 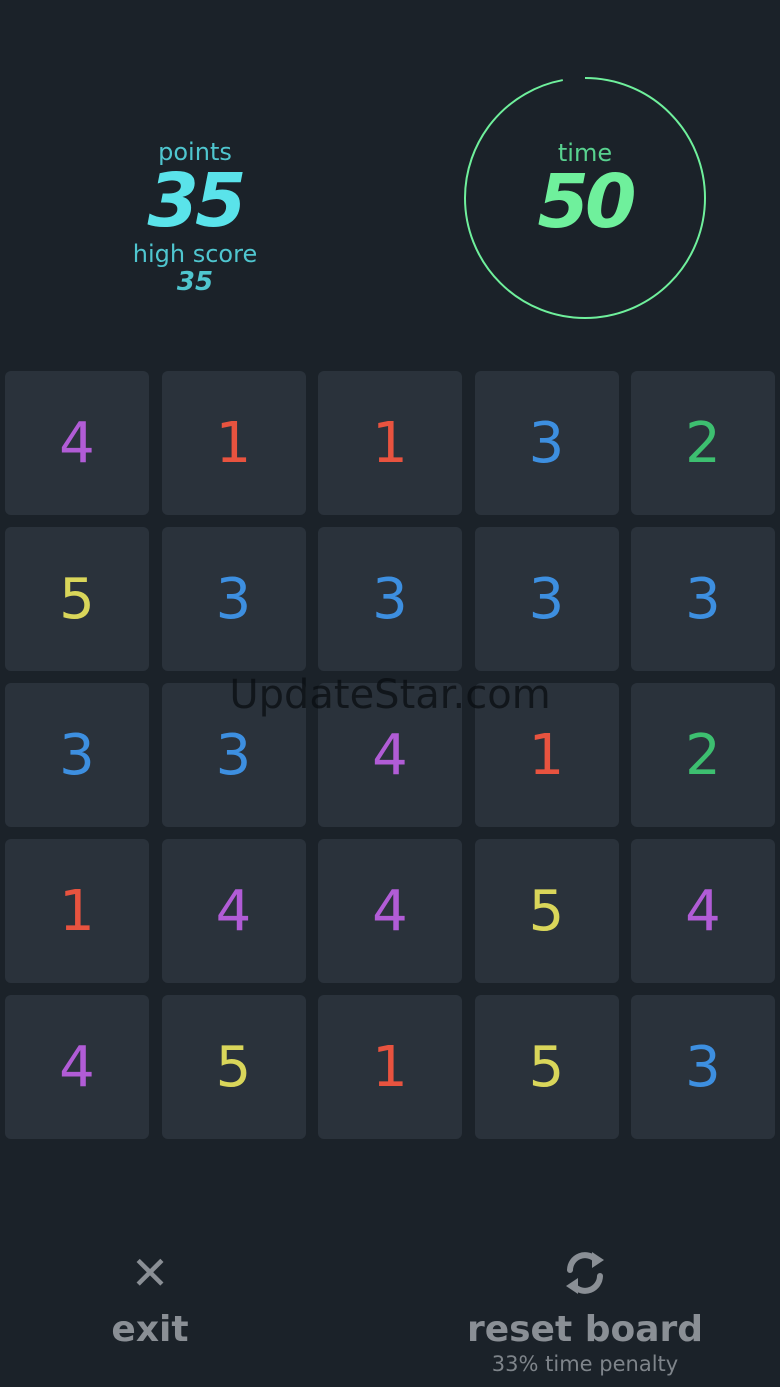 What do you see at coordinates (585, 1273) in the screenshot?
I see `refresh-icon` at bounding box center [585, 1273].